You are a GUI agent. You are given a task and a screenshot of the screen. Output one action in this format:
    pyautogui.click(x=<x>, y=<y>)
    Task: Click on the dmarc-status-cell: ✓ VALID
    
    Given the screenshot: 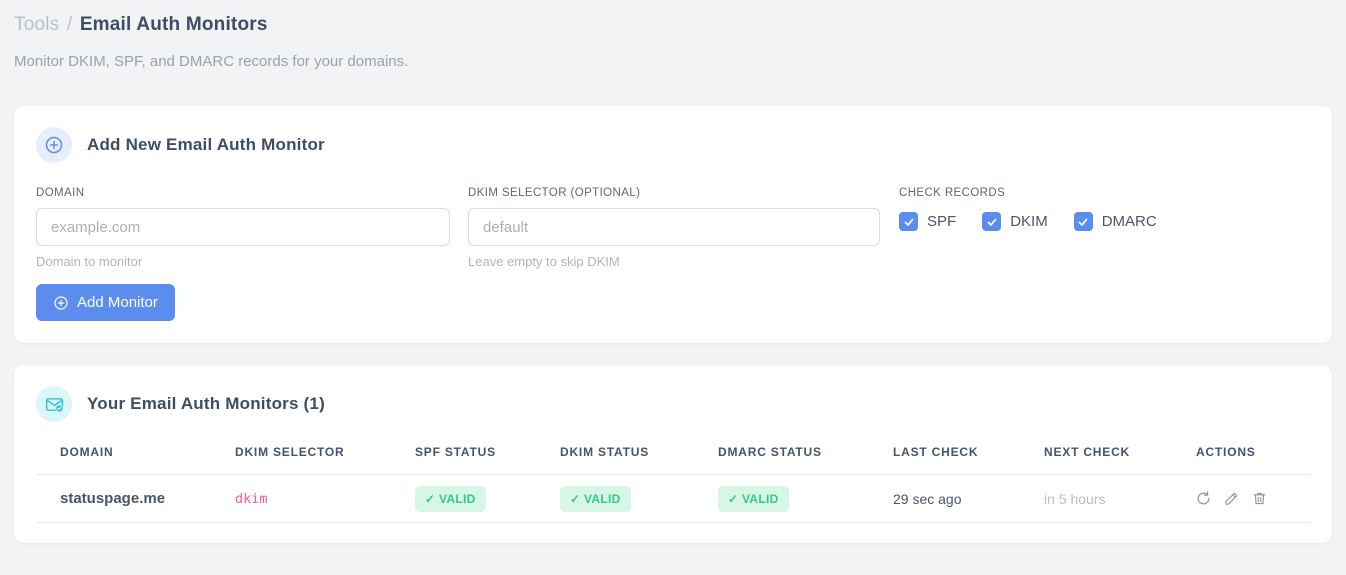 What is the action you would take?
    pyautogui.click(x=781, y=498)
    